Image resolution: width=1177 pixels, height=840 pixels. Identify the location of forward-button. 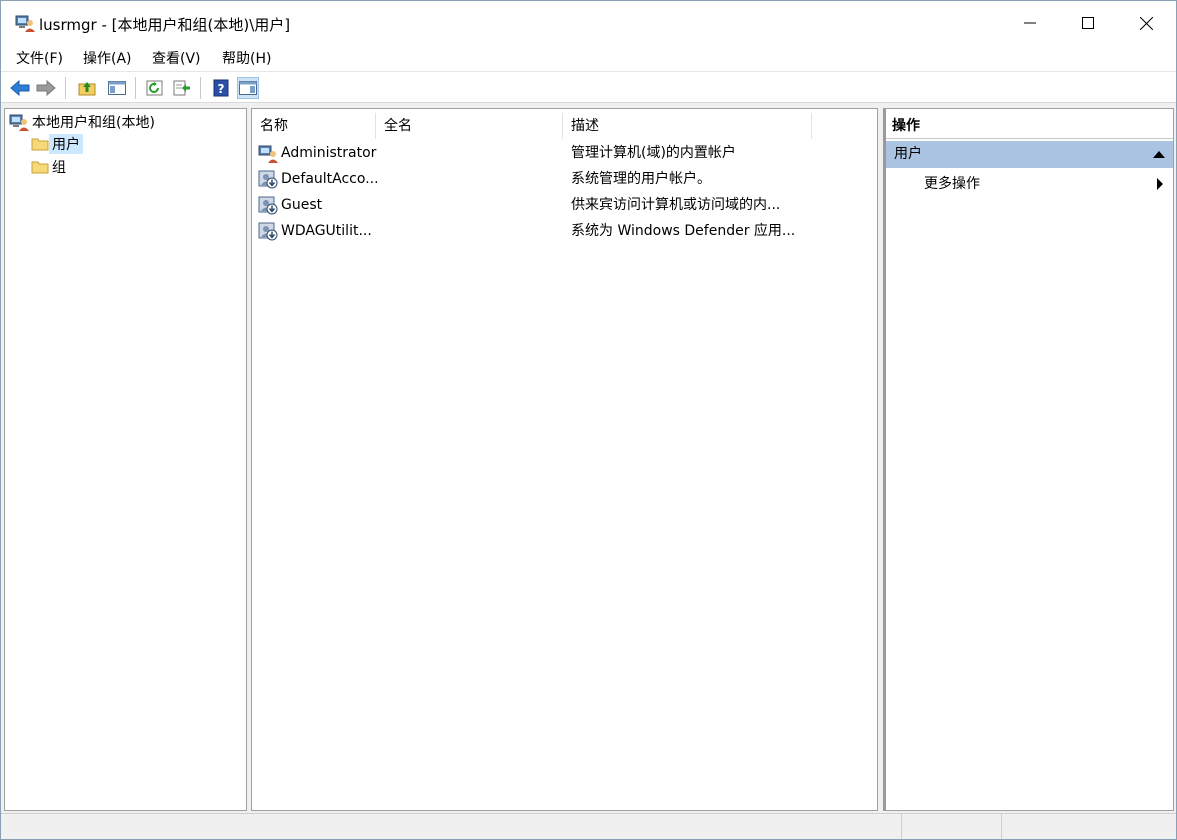
(46, 88).